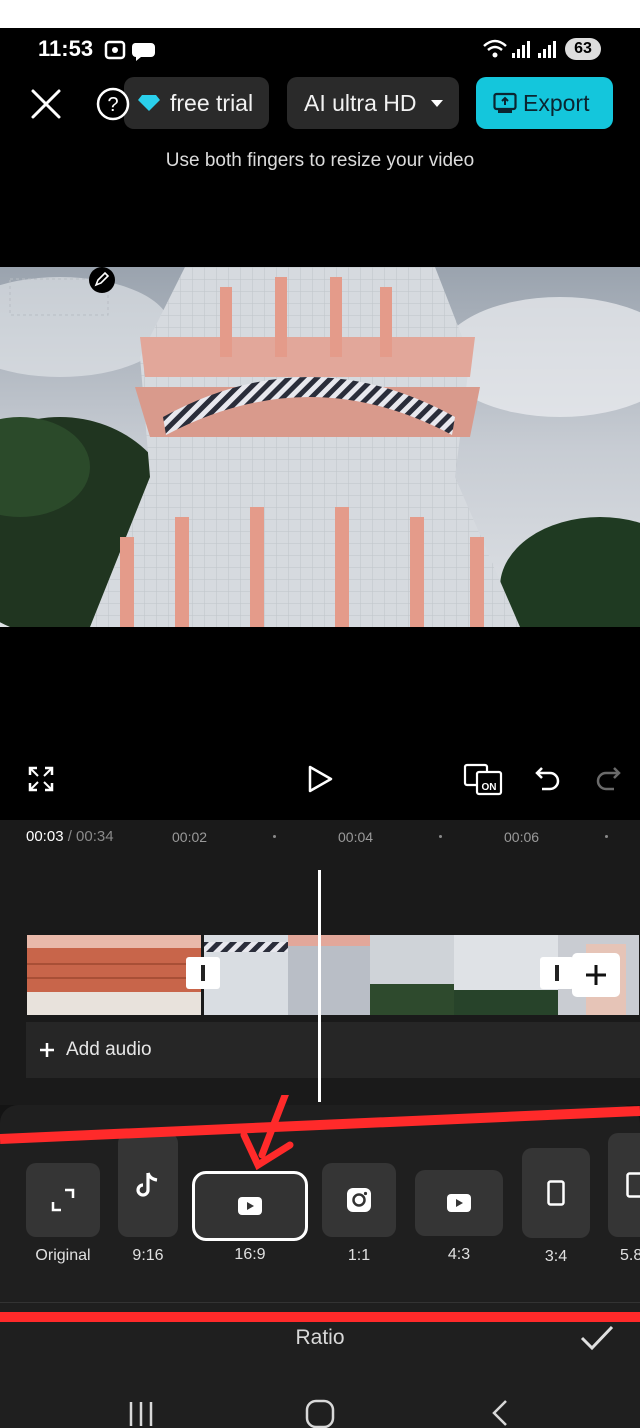 The width and height of the screenshot is (640, 1428). What do you see at coordinates (149, 103) in the screenshot?
I see `diamond-icon` at bounding box center [149, 103].